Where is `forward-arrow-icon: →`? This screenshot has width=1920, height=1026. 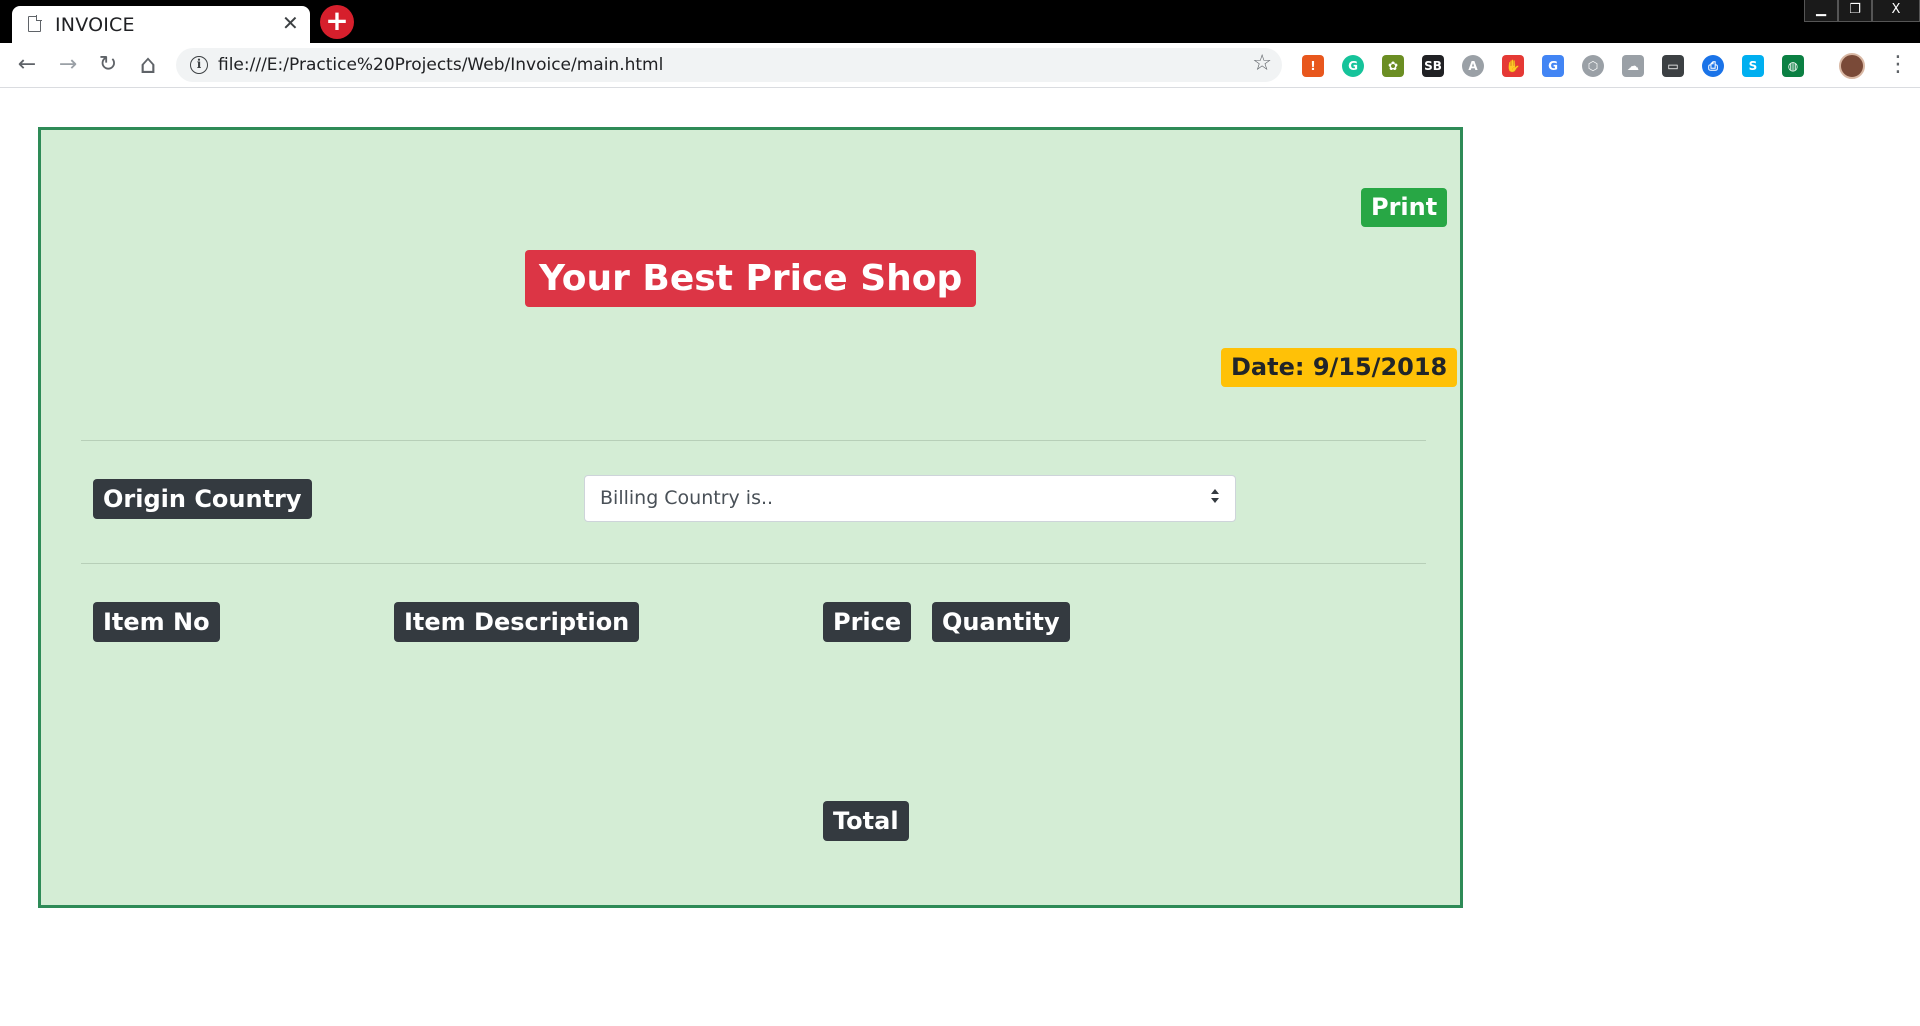 forward-arrow-icon: → is located at coordinates (68, 65).